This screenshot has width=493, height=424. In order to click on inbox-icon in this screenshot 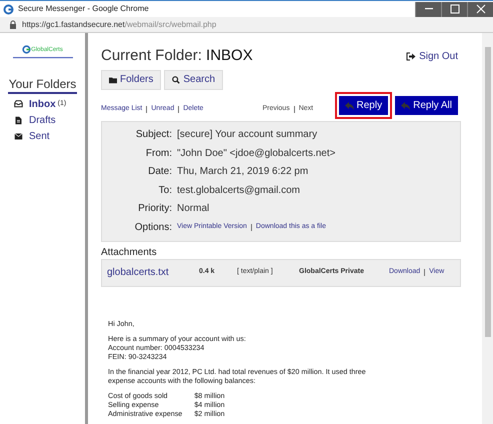, I will do `click(18, 104)`.